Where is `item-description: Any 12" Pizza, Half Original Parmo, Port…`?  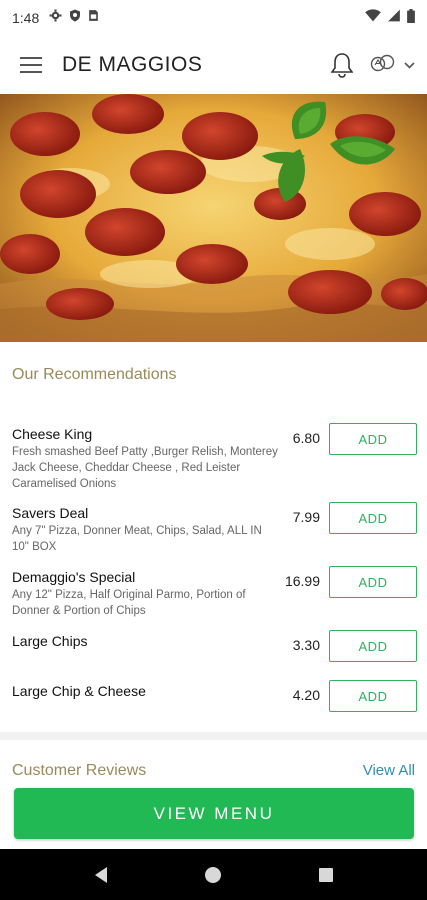
item-description: Any 12" Pizza, Half Original Parmo, Port… is located at coordinates (129, 603).